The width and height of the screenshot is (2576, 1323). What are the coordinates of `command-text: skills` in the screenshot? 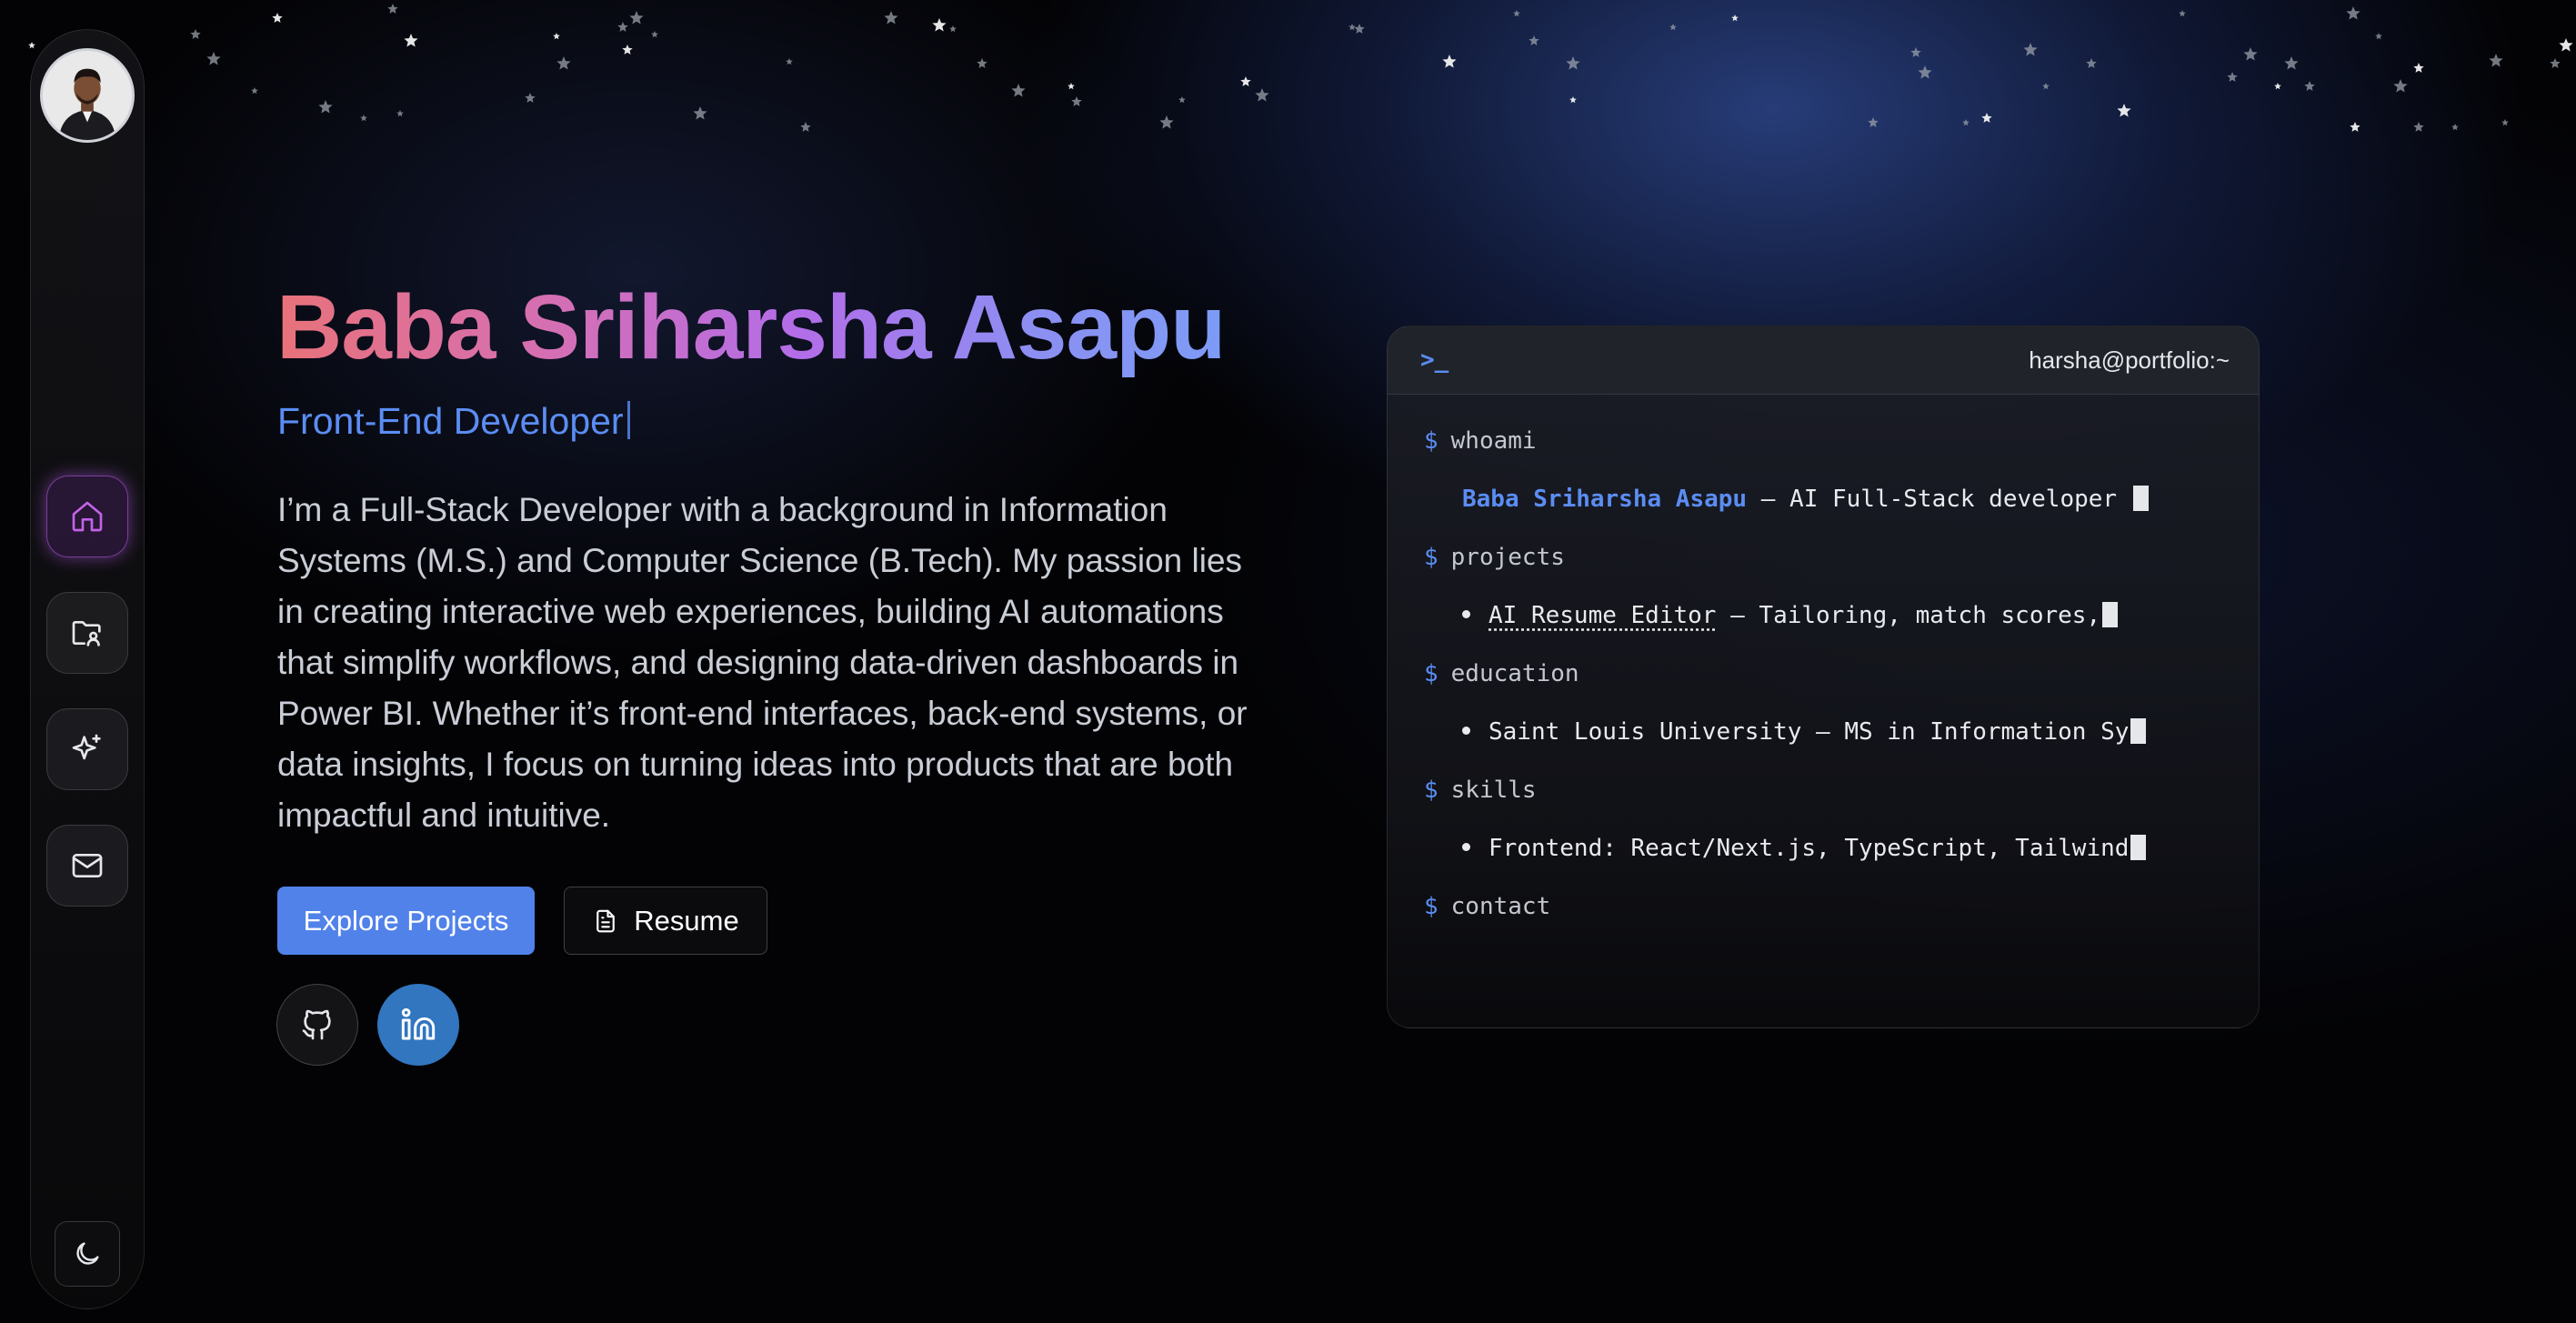 It's located at (1494, 790).